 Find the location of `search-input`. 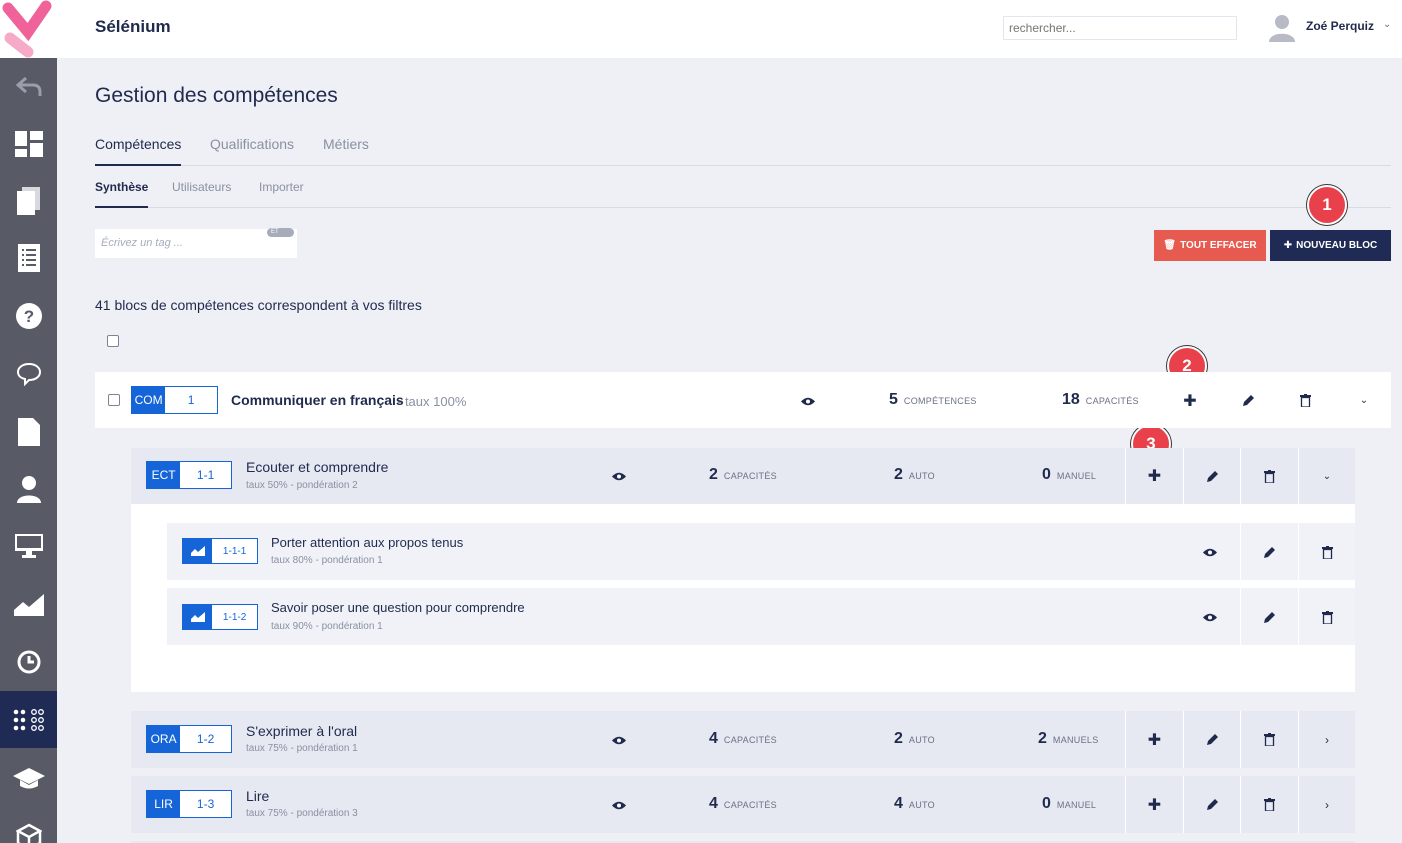

search-input is located at coordinates (1120, 28).